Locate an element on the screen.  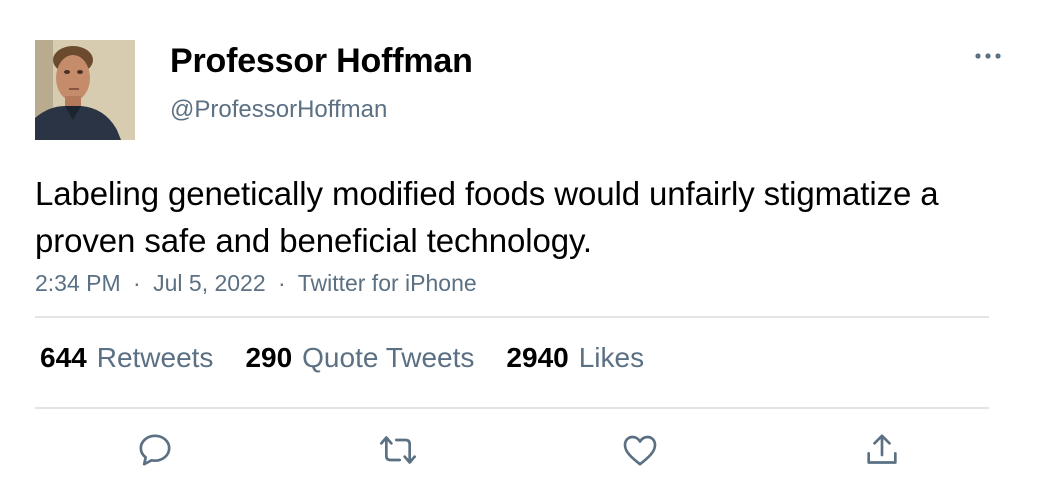
likes-label: Likes is located at coordinates (611, 357).